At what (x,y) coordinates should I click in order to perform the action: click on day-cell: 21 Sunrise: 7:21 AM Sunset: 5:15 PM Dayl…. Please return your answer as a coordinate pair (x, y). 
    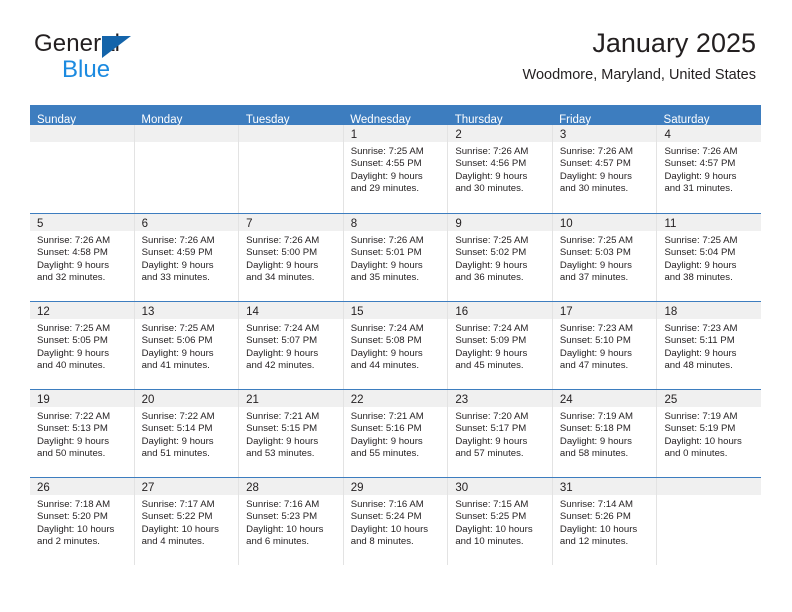
    Looking at the image, I should click on (291, 433).